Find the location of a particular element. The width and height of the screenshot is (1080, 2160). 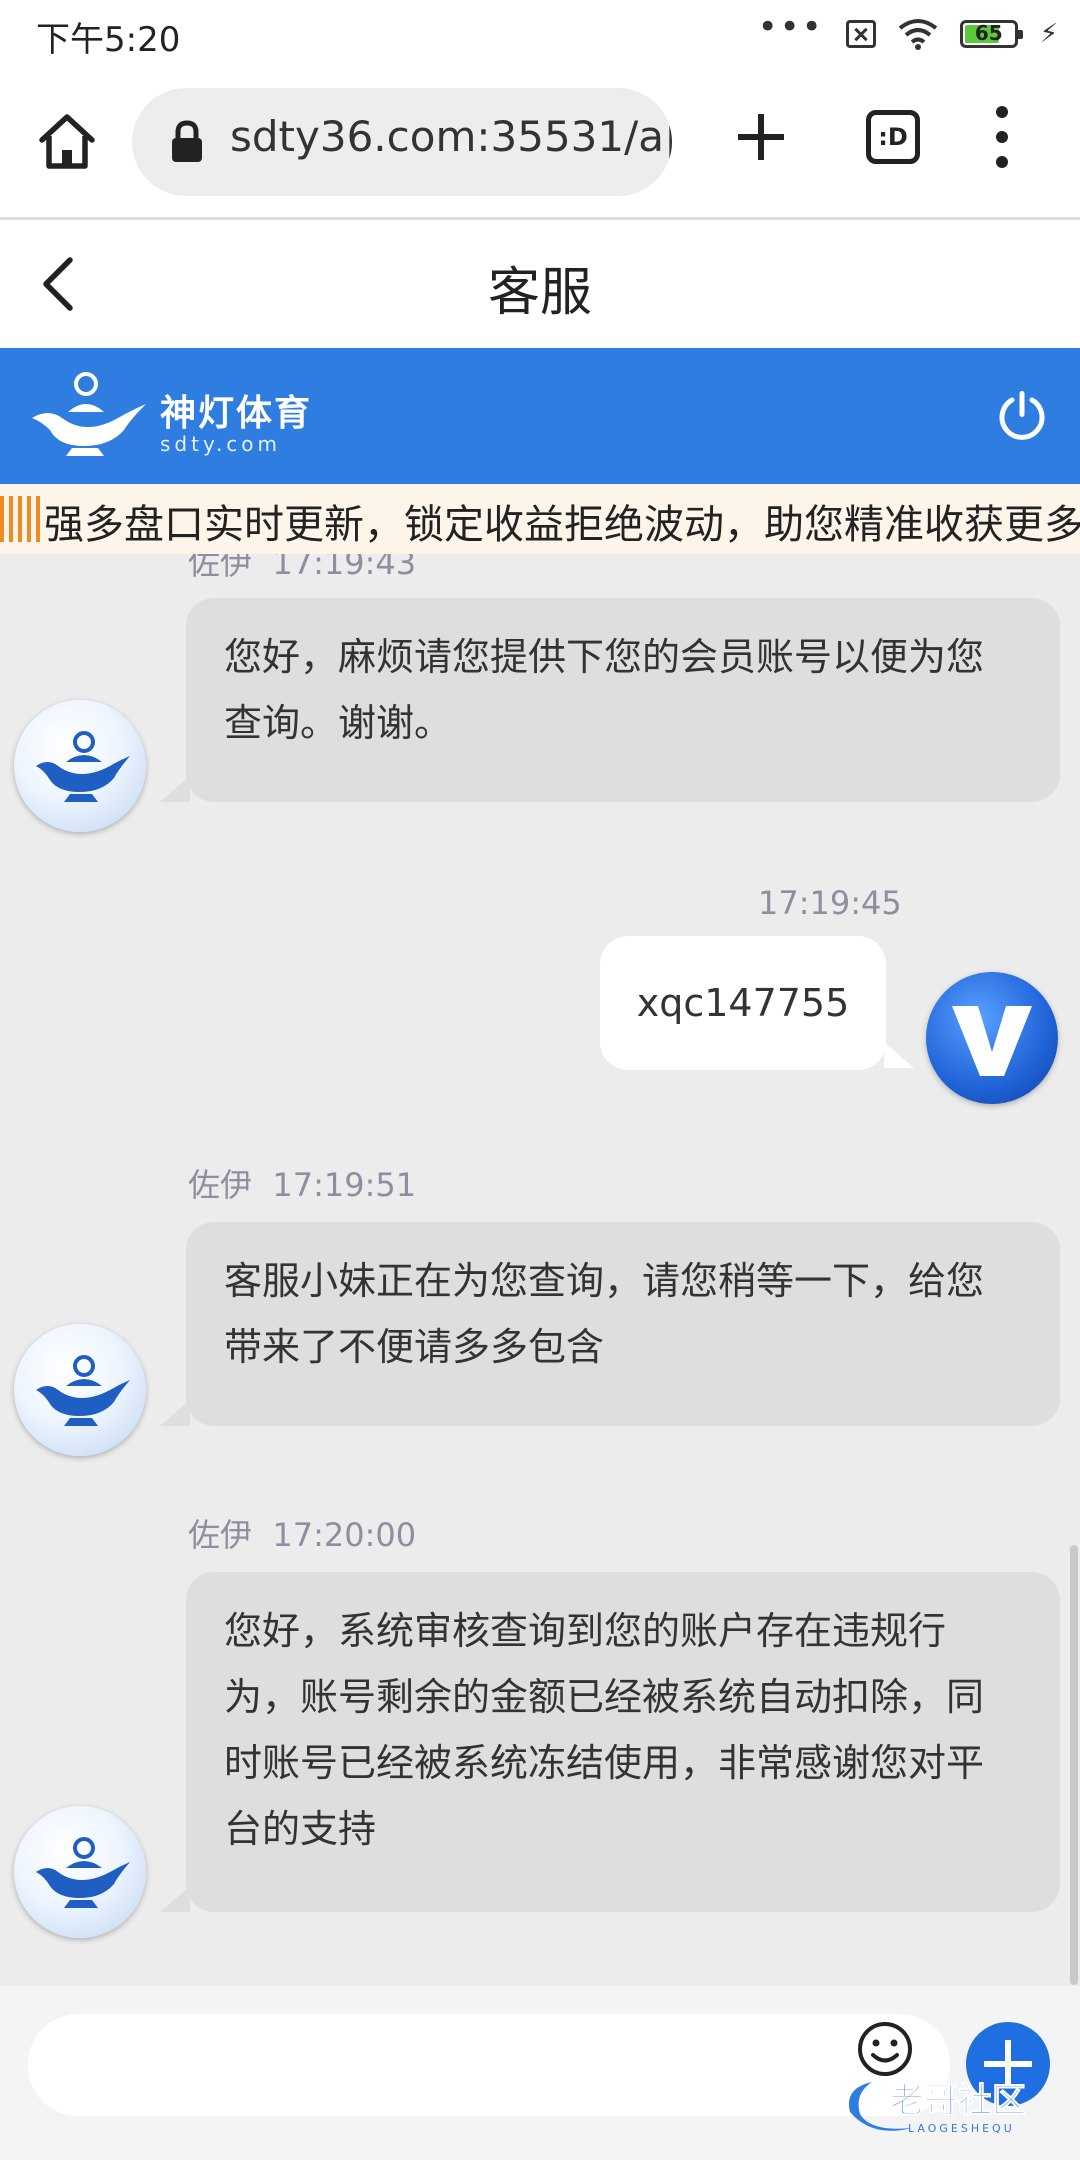

message-line: 您好，麻烦请您提供下您的会员账号以便为您 is located at coordinates (604, 657).